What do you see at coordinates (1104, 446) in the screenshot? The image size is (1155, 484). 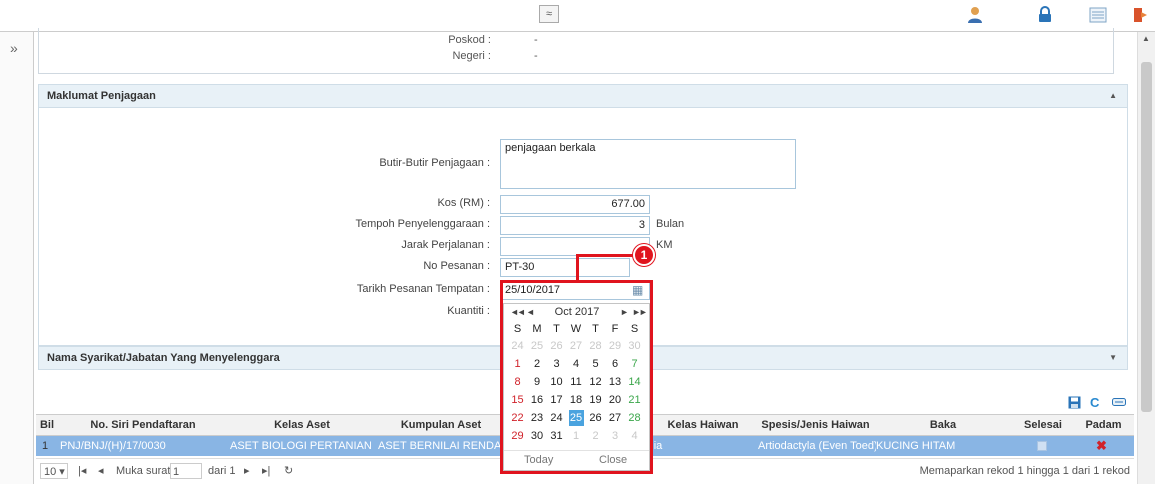 I see `delete-icon: ✖` at bounding box center [1104, 446].